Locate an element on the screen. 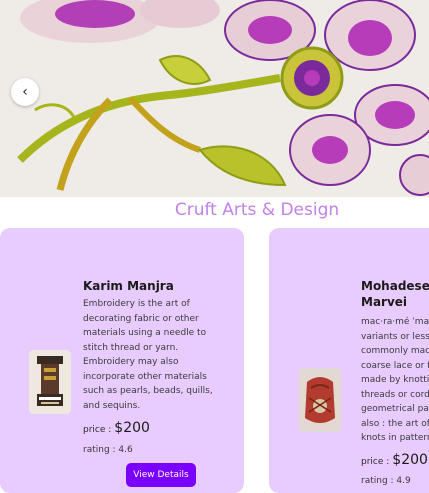 The width and height of the screenshot is (429, 493). description-line: threads or cord is located at coordinates (395, 394).